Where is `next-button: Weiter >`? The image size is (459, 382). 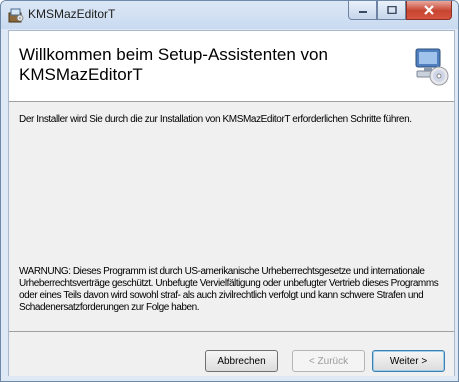
next-button: Weiter > is located at coordinates (408, 361).